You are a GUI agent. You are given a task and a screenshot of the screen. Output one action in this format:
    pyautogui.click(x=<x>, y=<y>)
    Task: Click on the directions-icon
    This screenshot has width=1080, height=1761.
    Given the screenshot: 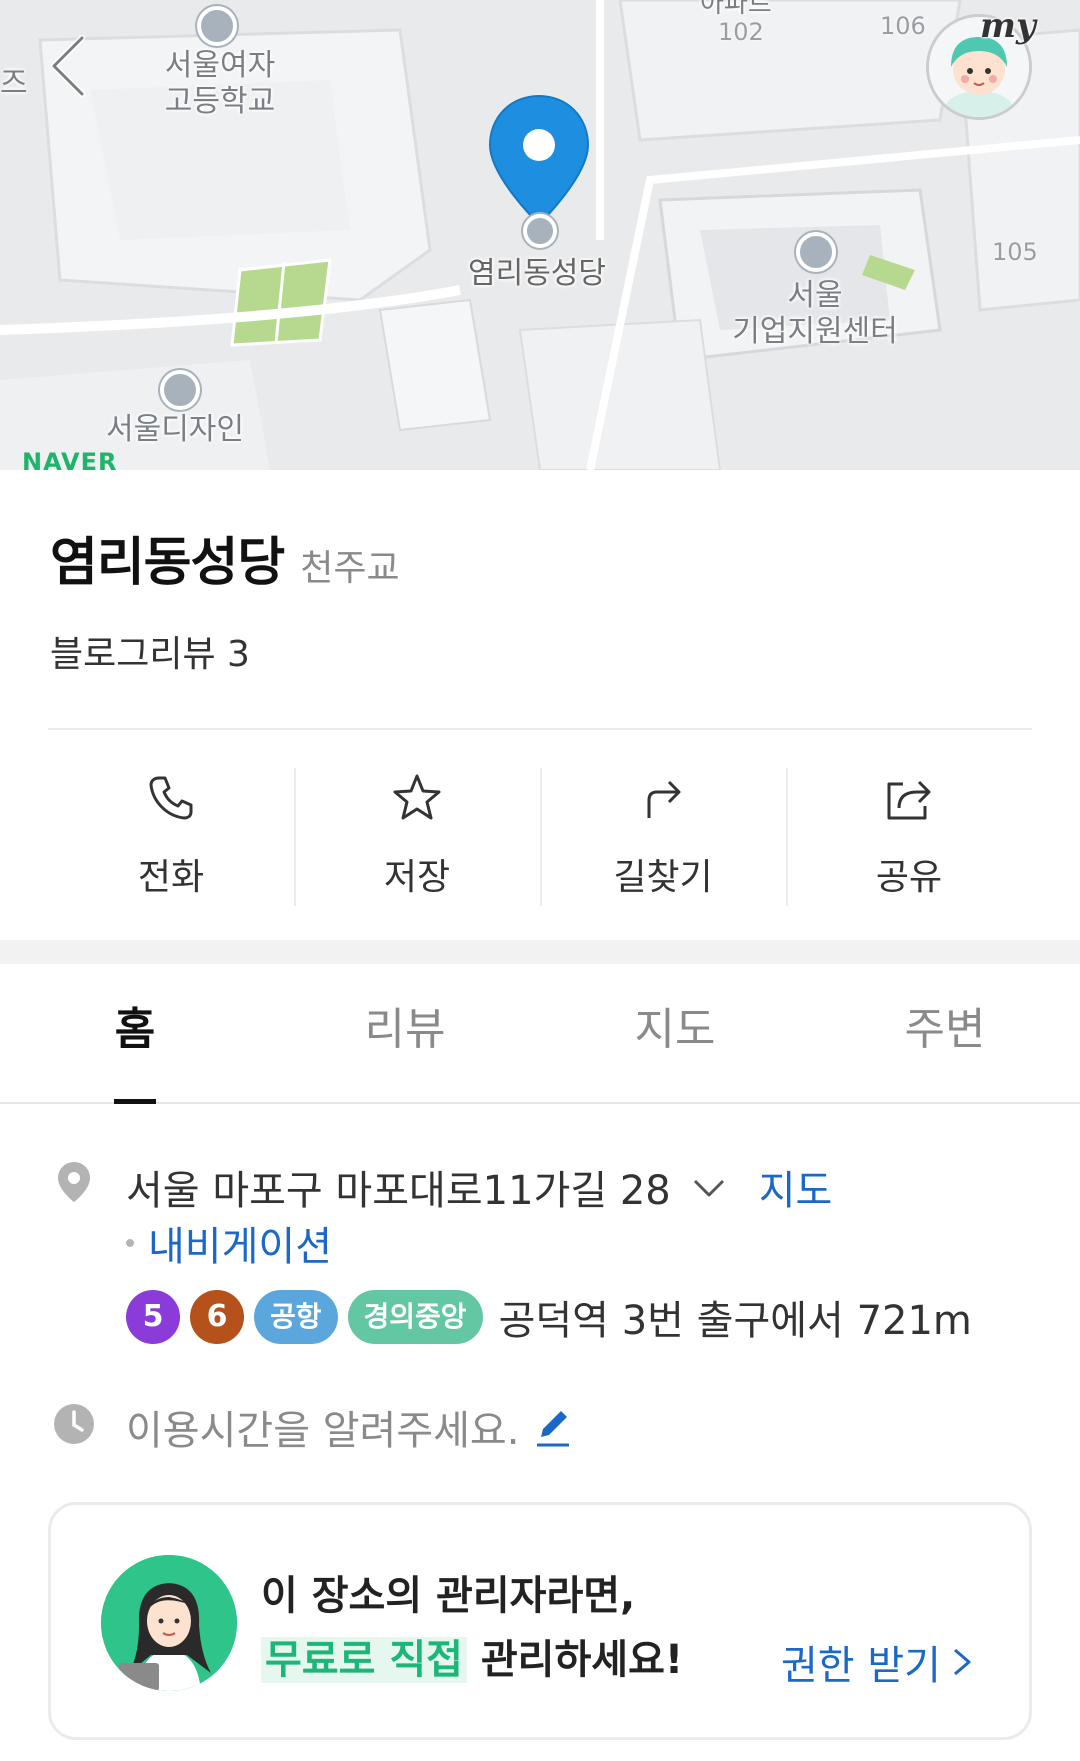 What is the action you would take?
    pyautogui.click(x=664, y=799)
    